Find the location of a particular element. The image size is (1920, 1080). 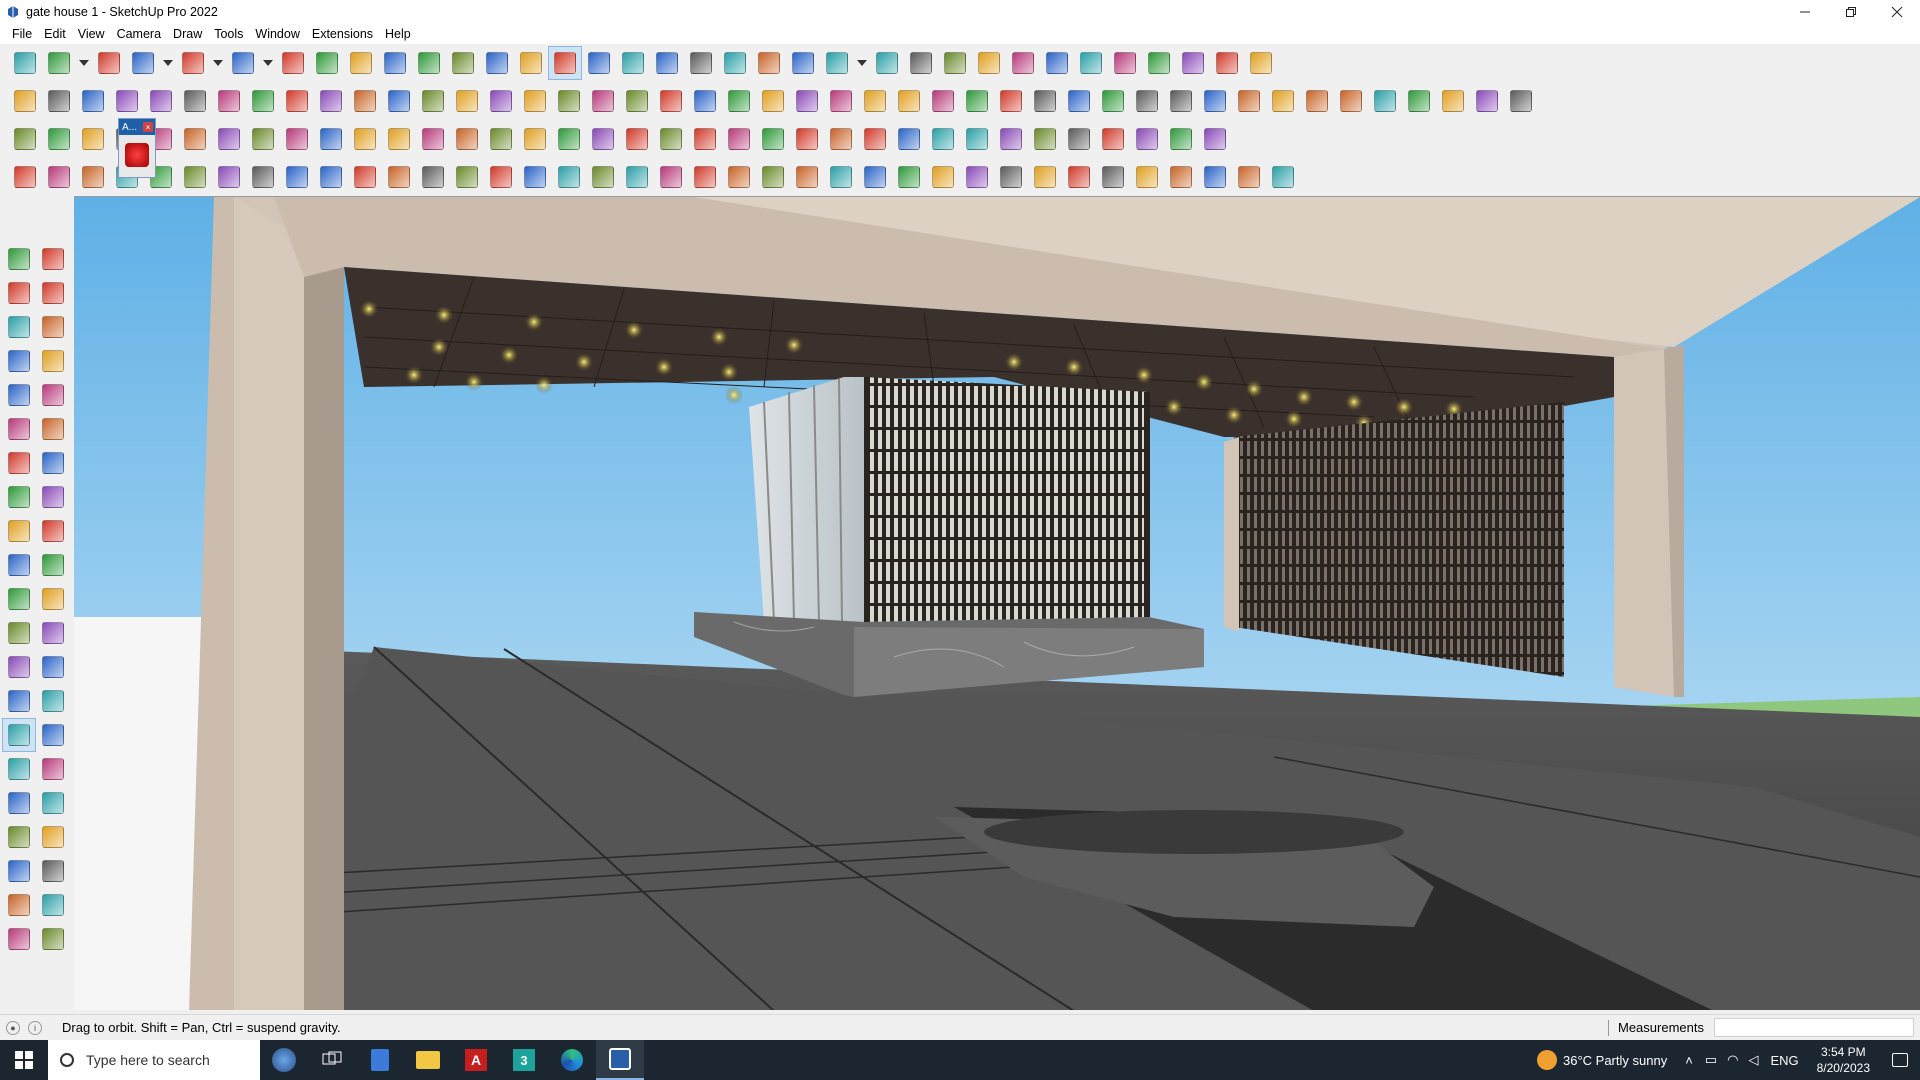

taskbar-calculator-icon is located at coordinates (380, 1060).